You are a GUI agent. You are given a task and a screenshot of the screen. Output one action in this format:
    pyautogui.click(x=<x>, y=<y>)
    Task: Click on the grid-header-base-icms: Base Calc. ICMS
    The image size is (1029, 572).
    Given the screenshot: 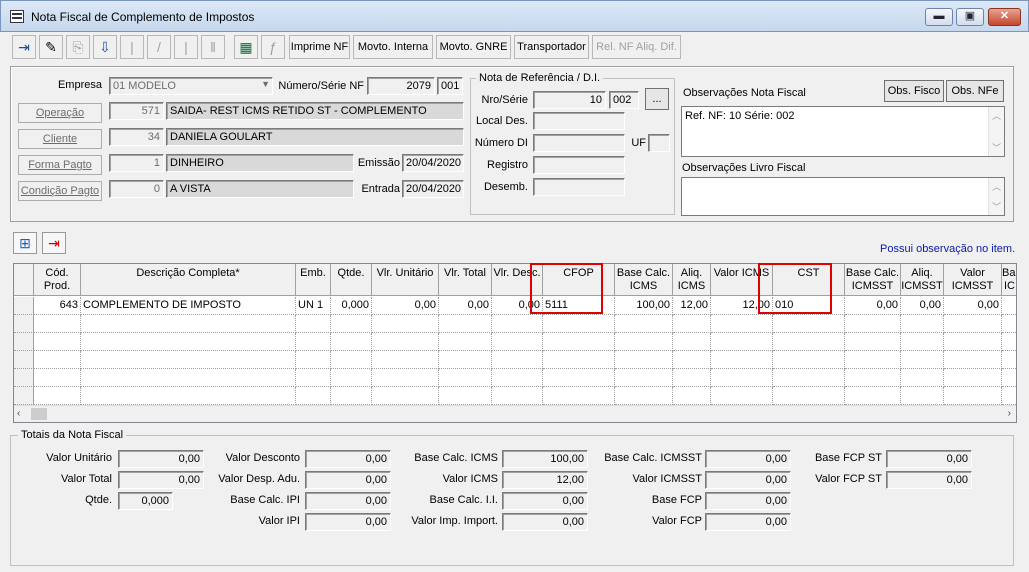 What is the action you would take?
    pyautogui.click(x=644, y=280)
    